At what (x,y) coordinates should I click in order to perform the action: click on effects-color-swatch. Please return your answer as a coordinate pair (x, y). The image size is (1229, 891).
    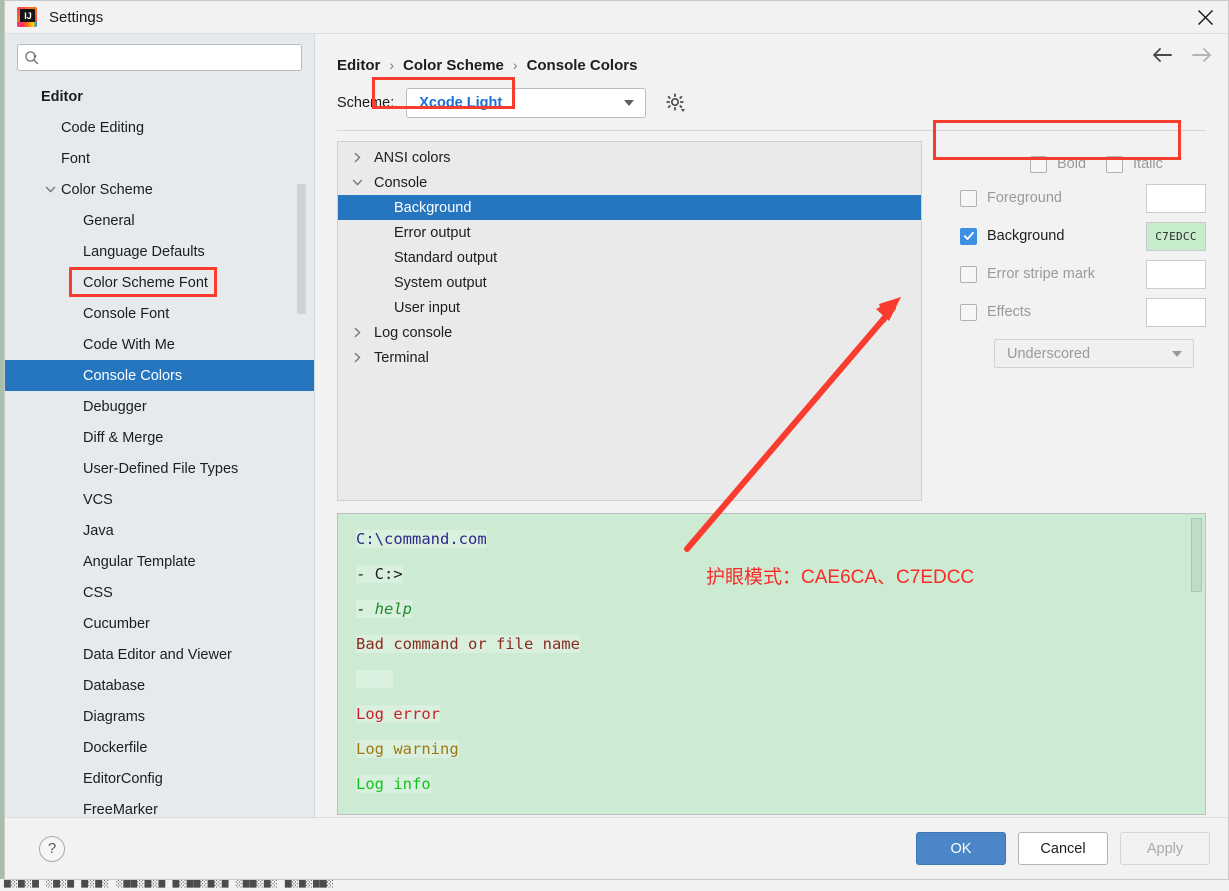
    Looking at the image, I should click on (1176, 312).